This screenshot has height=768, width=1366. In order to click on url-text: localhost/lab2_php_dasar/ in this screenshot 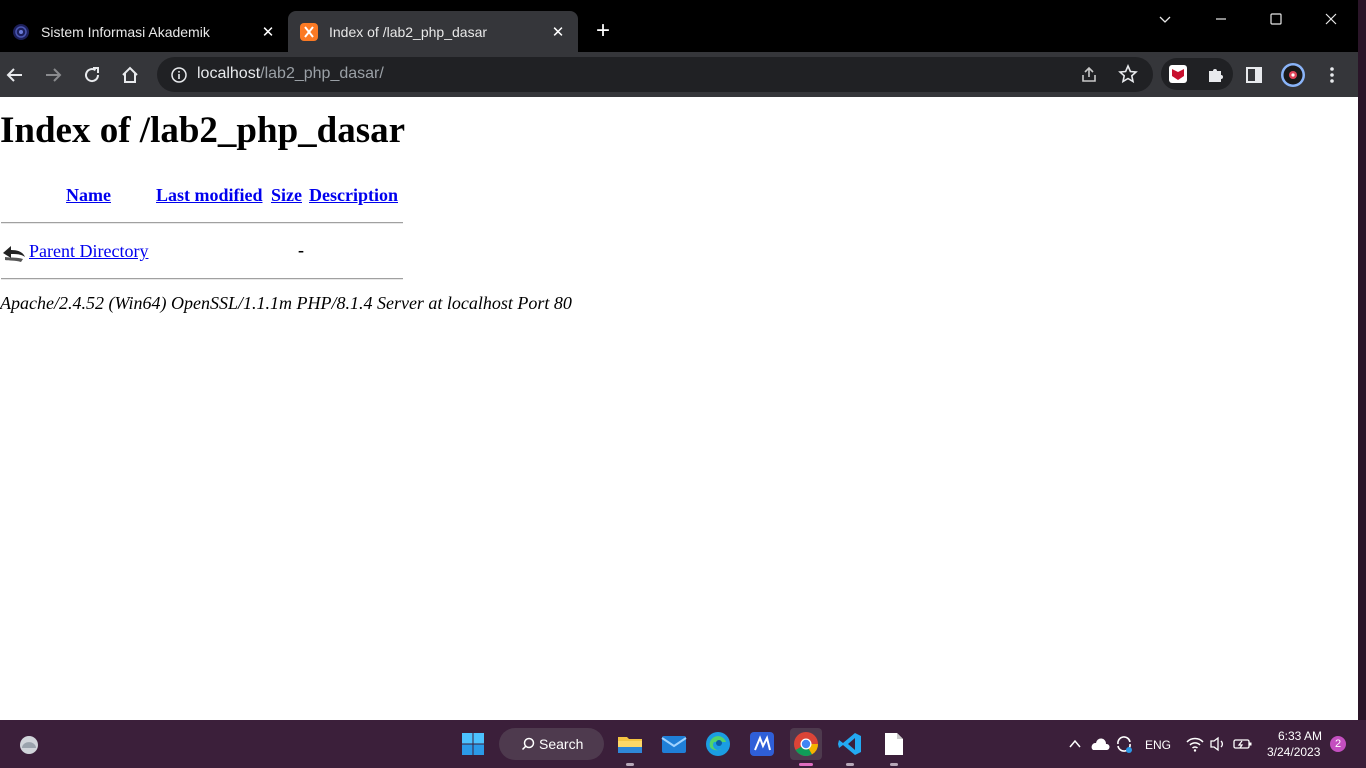, I will do `click(290, 74)`.